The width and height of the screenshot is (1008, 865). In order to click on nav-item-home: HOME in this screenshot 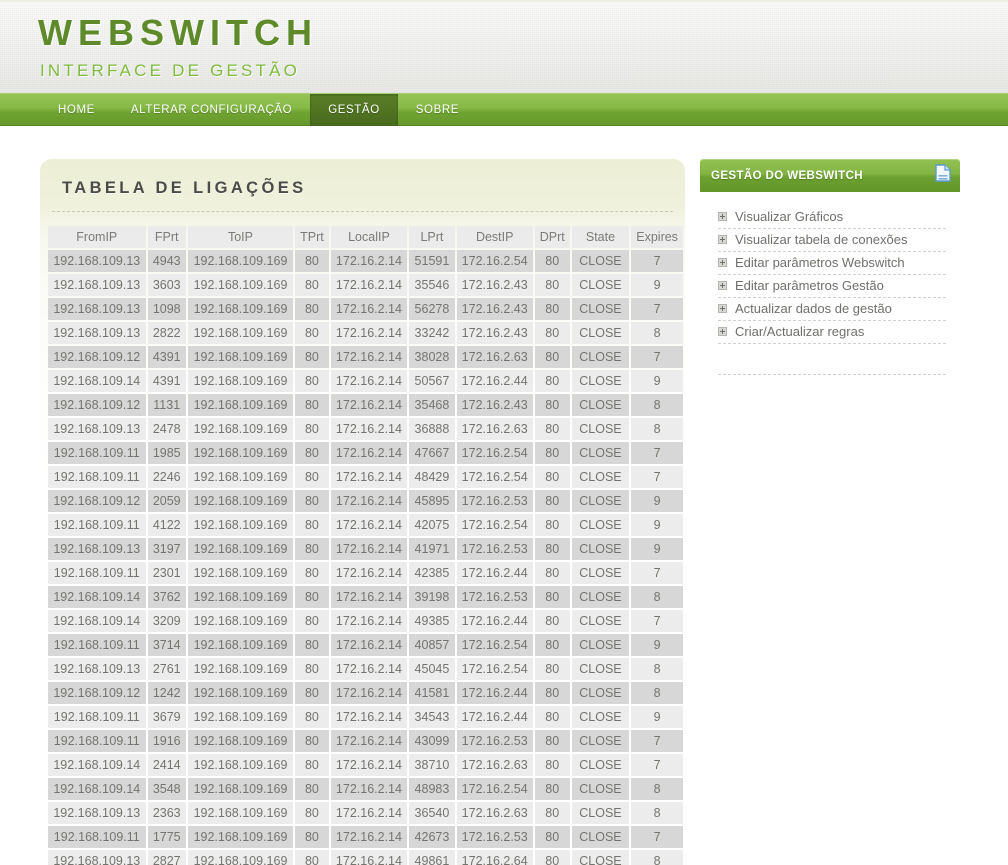, I will do `click(76, 110)`.